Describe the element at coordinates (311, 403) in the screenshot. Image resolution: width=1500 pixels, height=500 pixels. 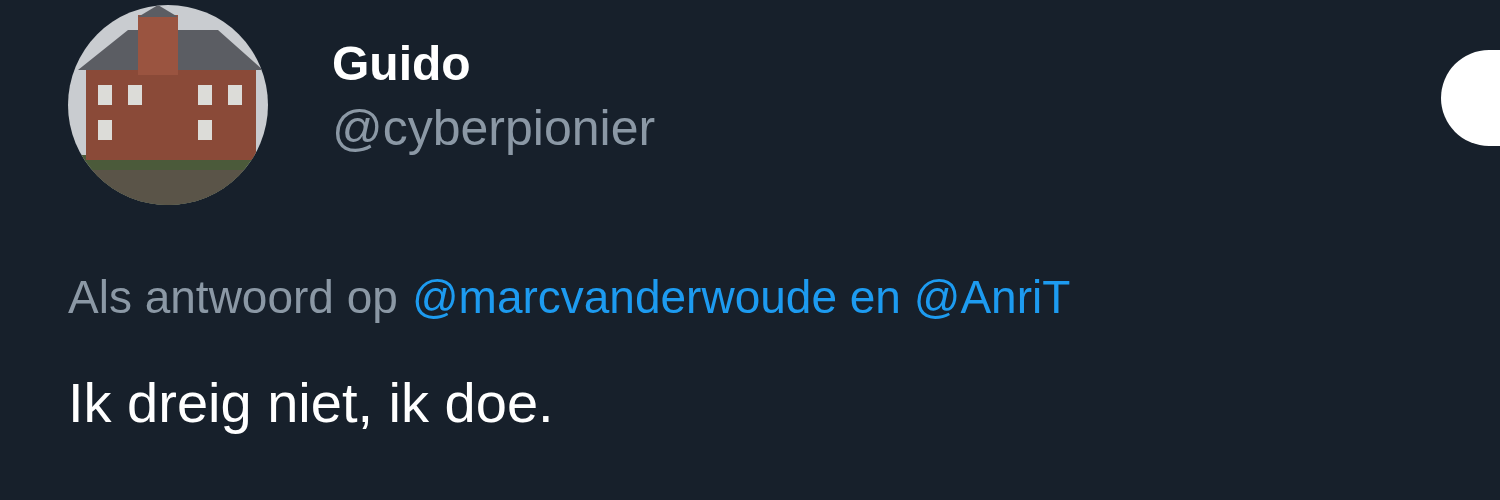
I see `tweet-text: Ik dreig niet, ik doe.` at that location.